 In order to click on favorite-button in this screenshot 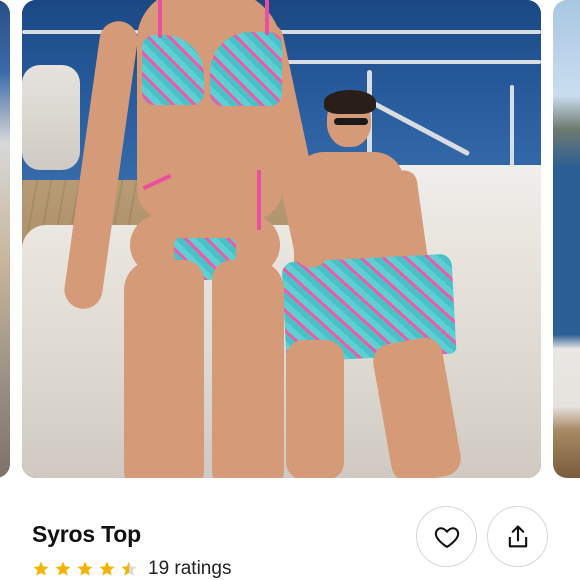, I will do `click(446, 536)`.